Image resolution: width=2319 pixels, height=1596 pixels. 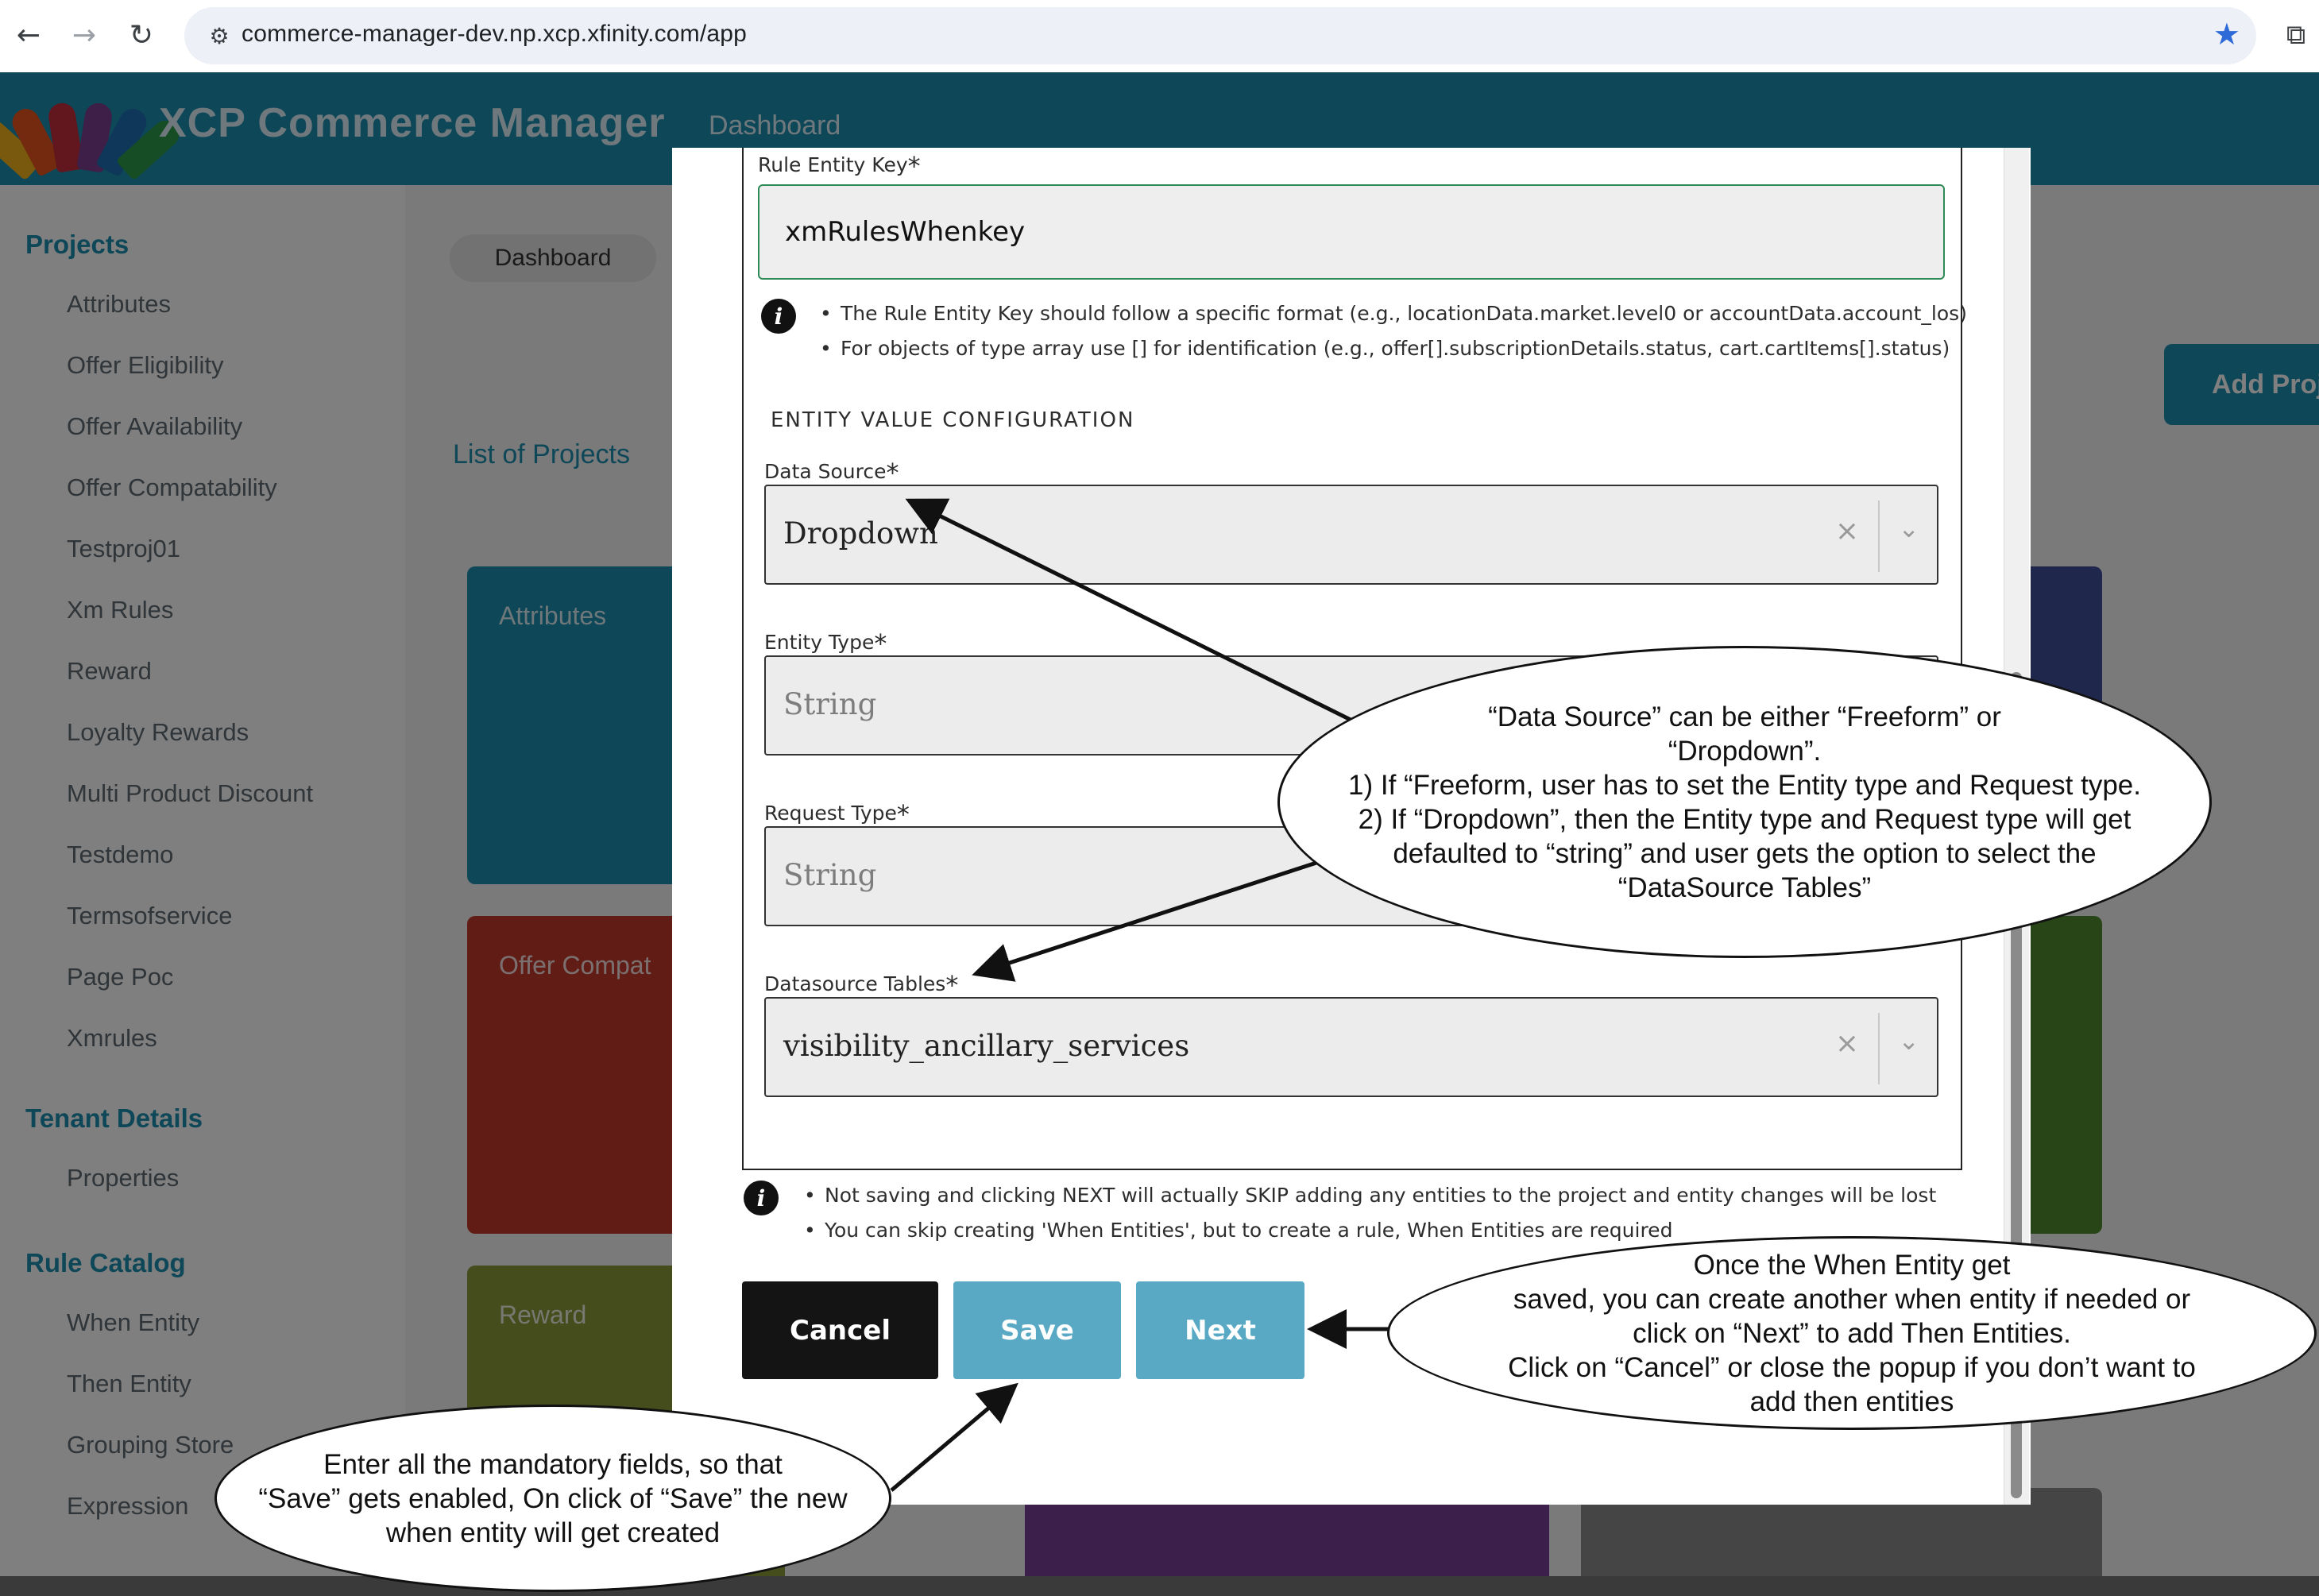 I want to click on data-source-value: Dropdown, so click(x=860, y=533).